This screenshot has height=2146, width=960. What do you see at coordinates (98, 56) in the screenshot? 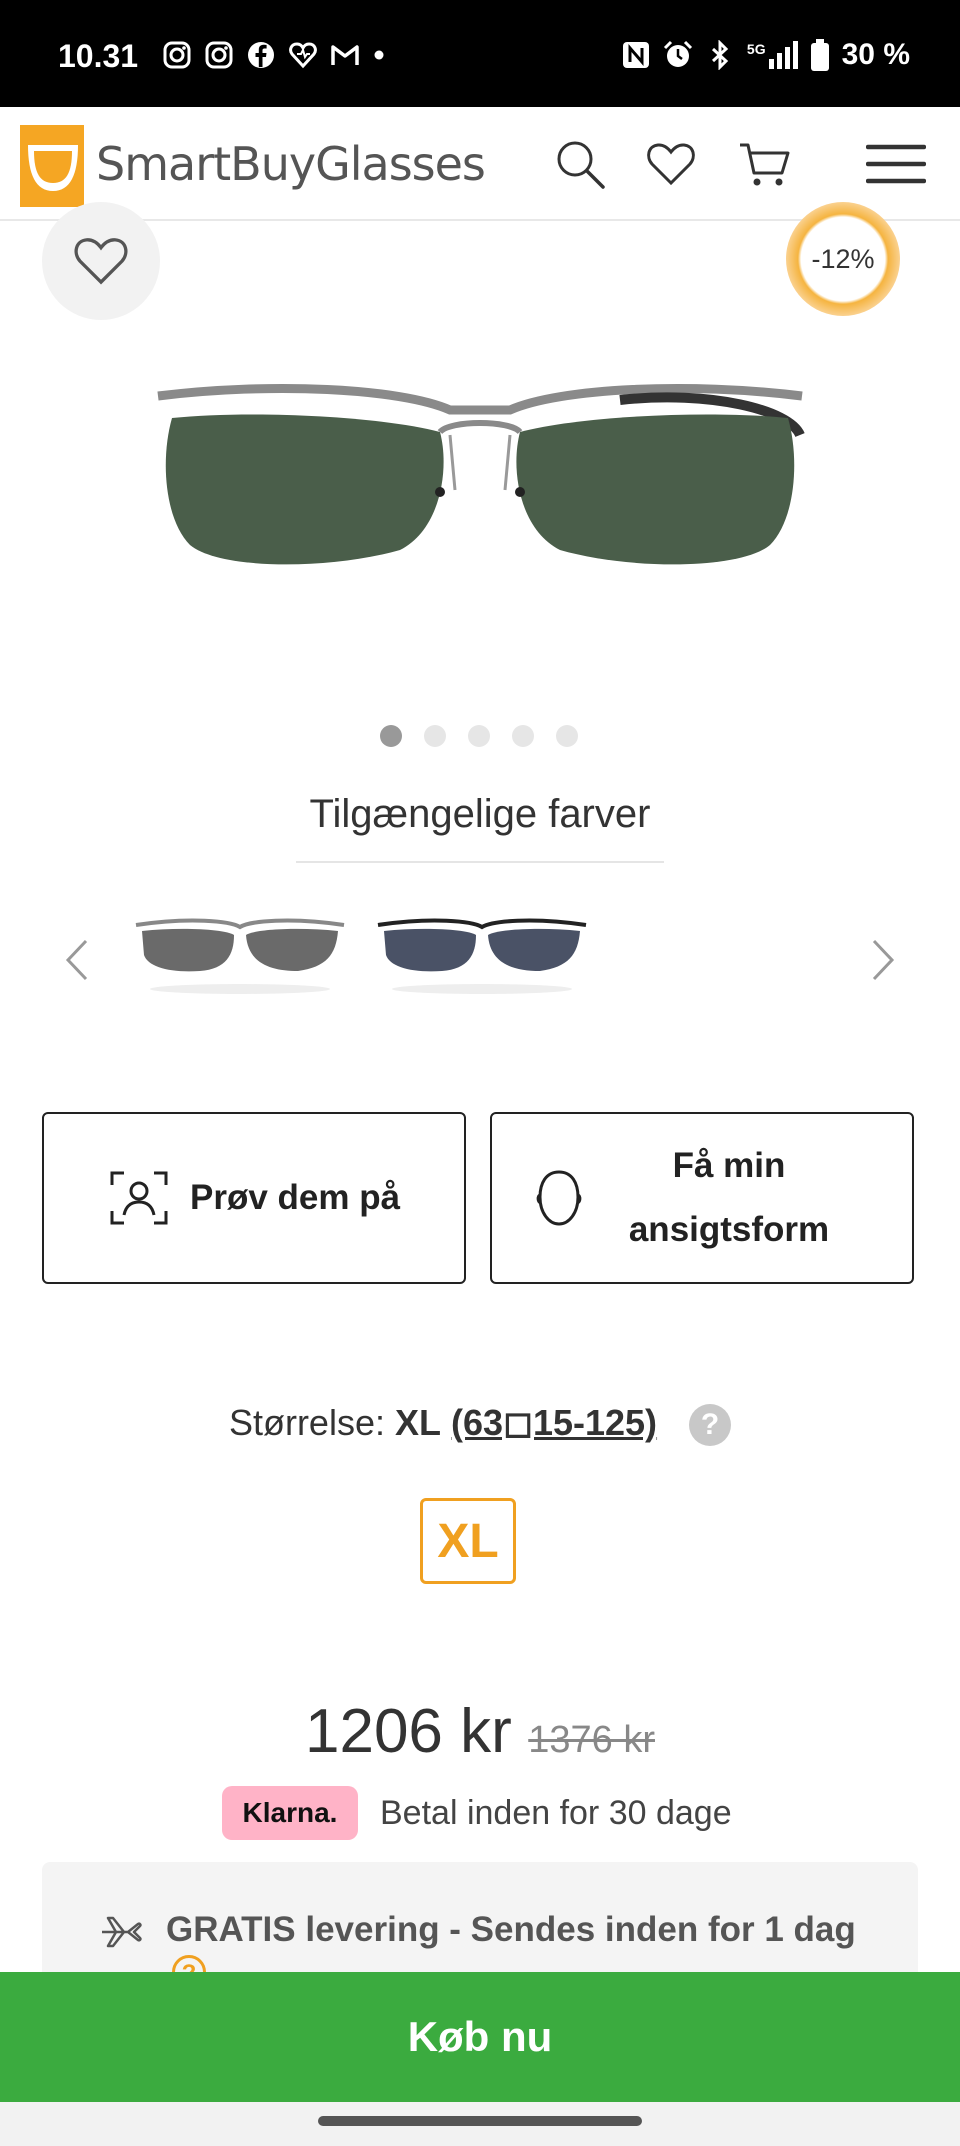
I see `status-time: 10.31` at bounding box center [98, 56].